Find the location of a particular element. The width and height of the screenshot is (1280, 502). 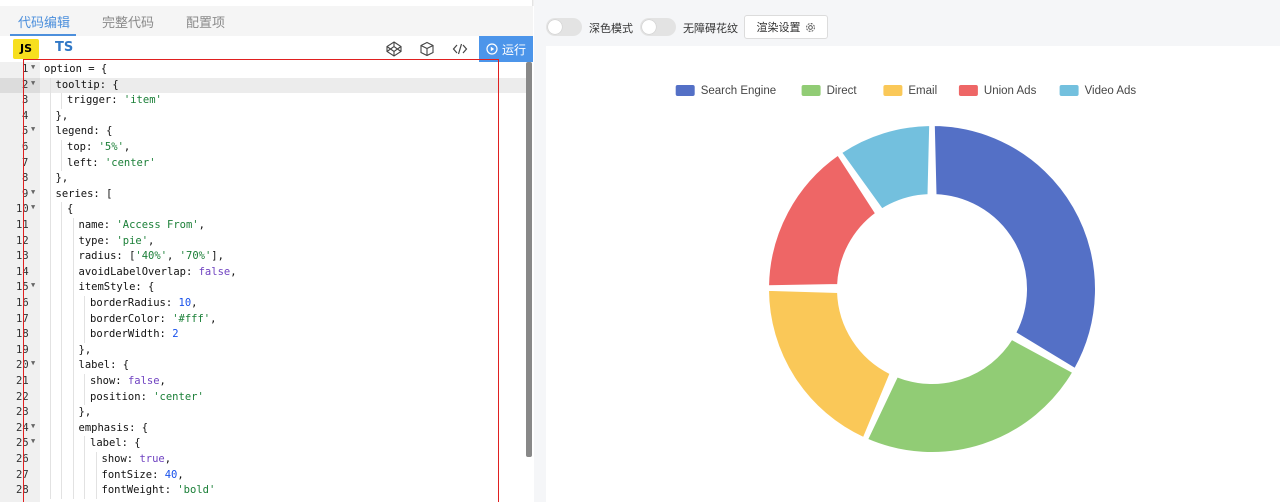

dark-mode-label: 深色模式 is located at coordinates (611, 28).